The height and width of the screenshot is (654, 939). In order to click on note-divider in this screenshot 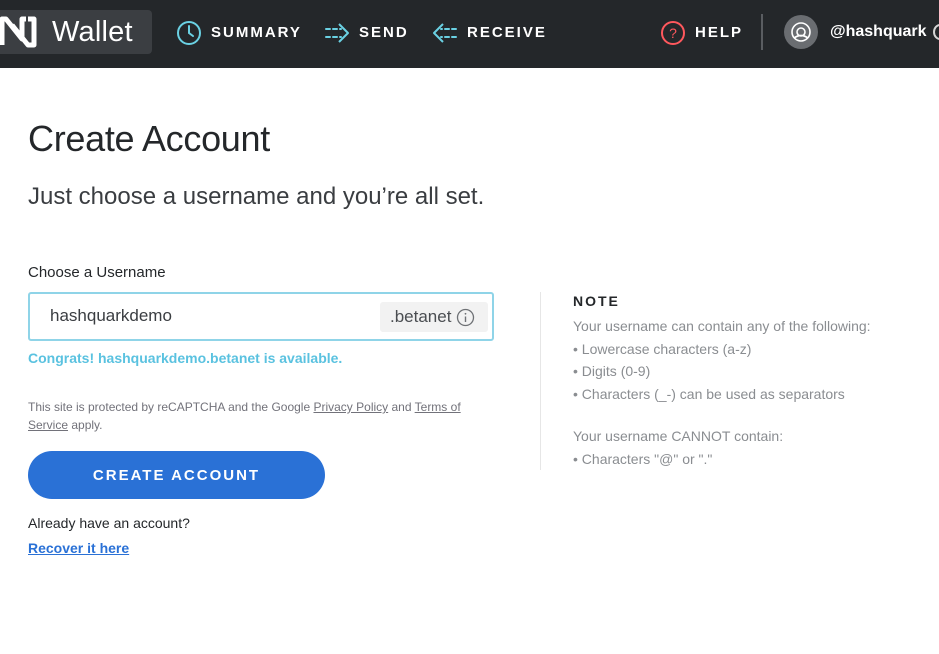, I will do `click(540, 381)`.